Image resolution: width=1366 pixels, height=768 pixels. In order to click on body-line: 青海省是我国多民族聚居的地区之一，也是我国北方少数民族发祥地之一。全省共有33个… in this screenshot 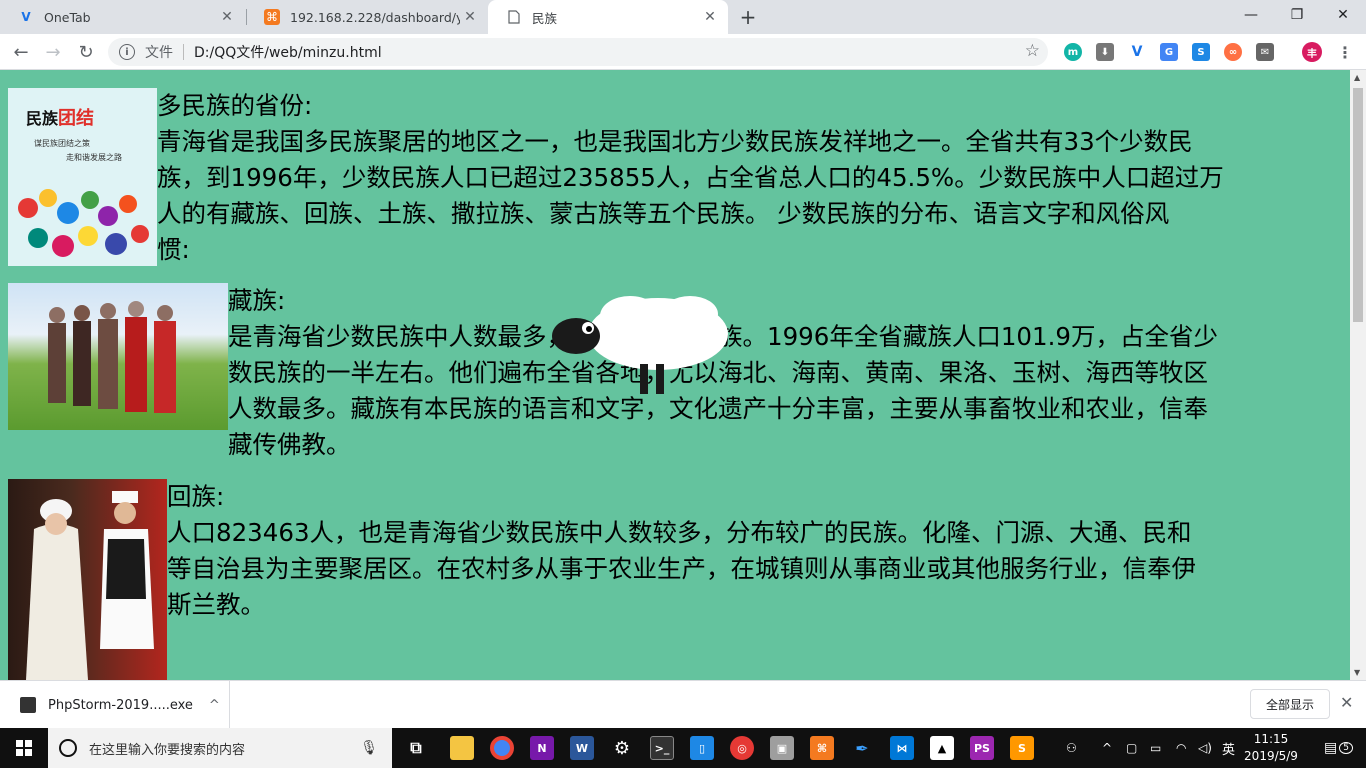, I will do `click(675, 141)`.